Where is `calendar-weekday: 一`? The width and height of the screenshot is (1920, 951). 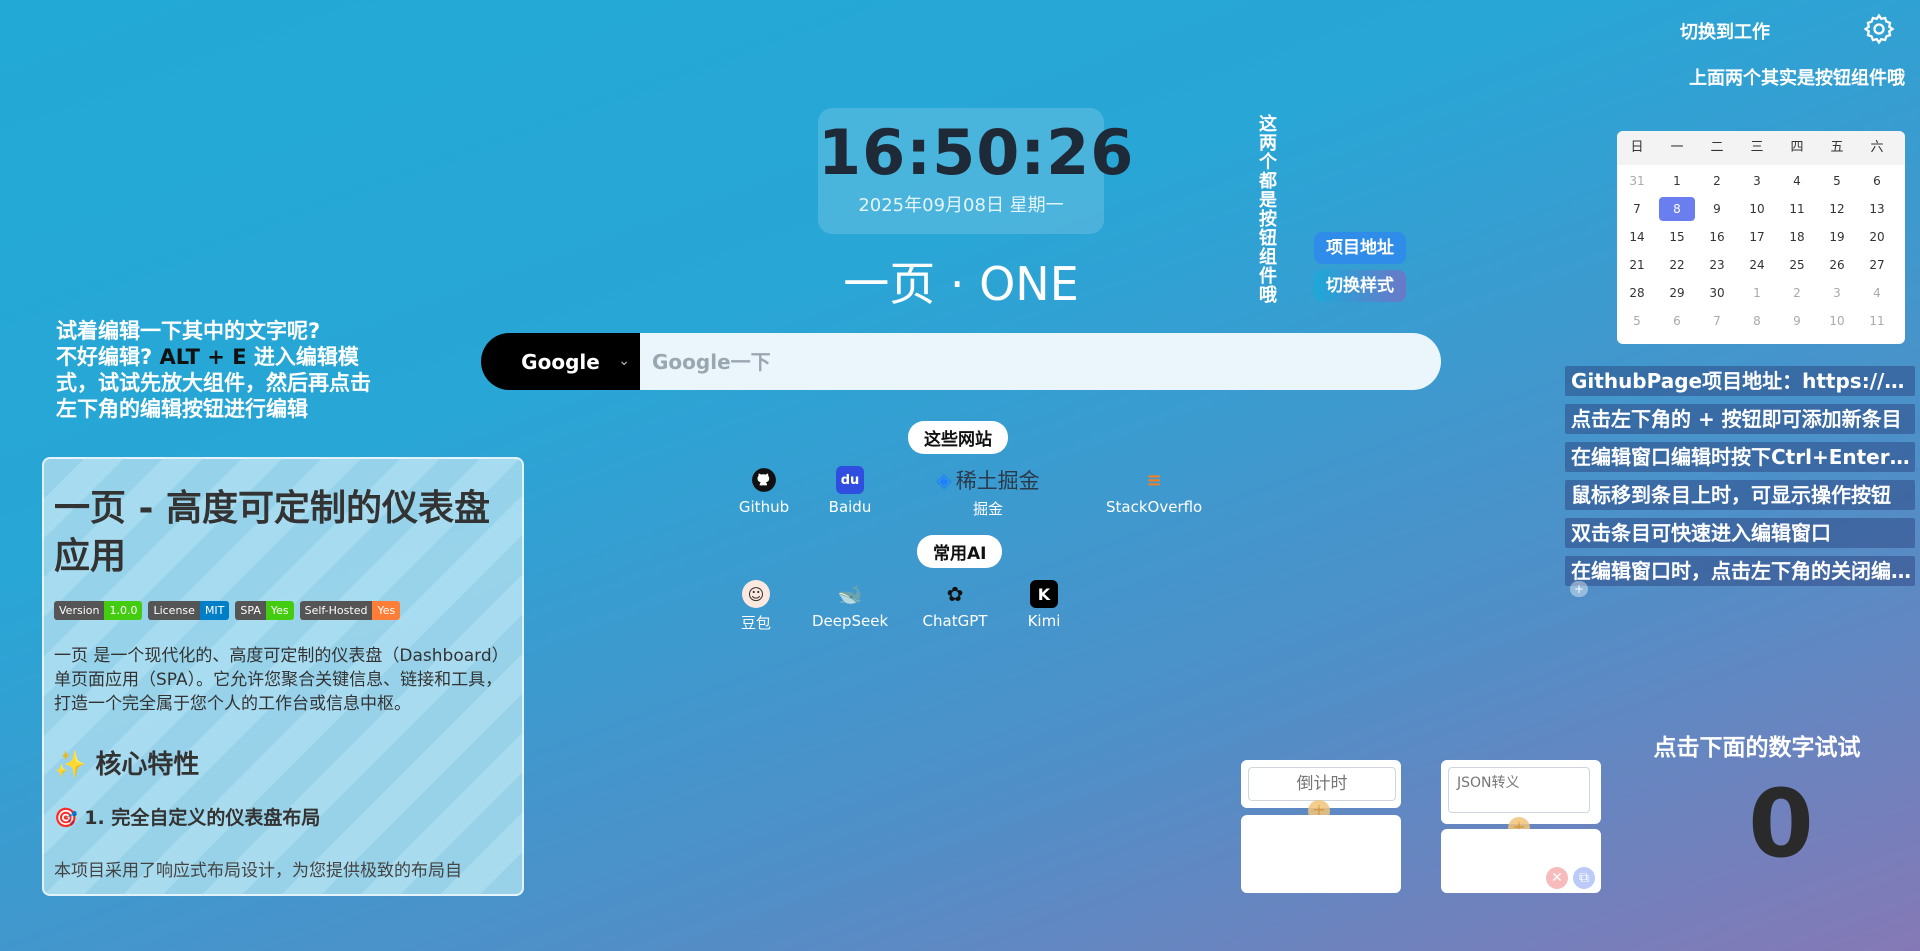
calendar-weekday: 一 is located at coordinates (1677, 147).